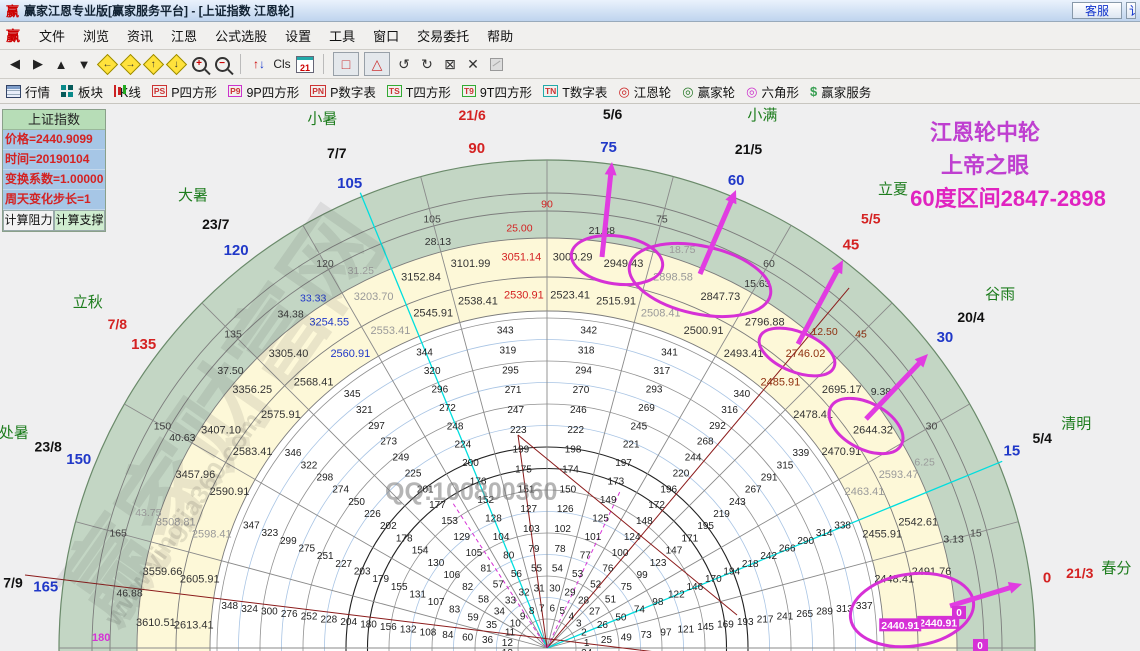  What do you see at coordinates (583, 370) in the screenshot?
I see `spiral-number: 294` at bounding box center [583, 370].